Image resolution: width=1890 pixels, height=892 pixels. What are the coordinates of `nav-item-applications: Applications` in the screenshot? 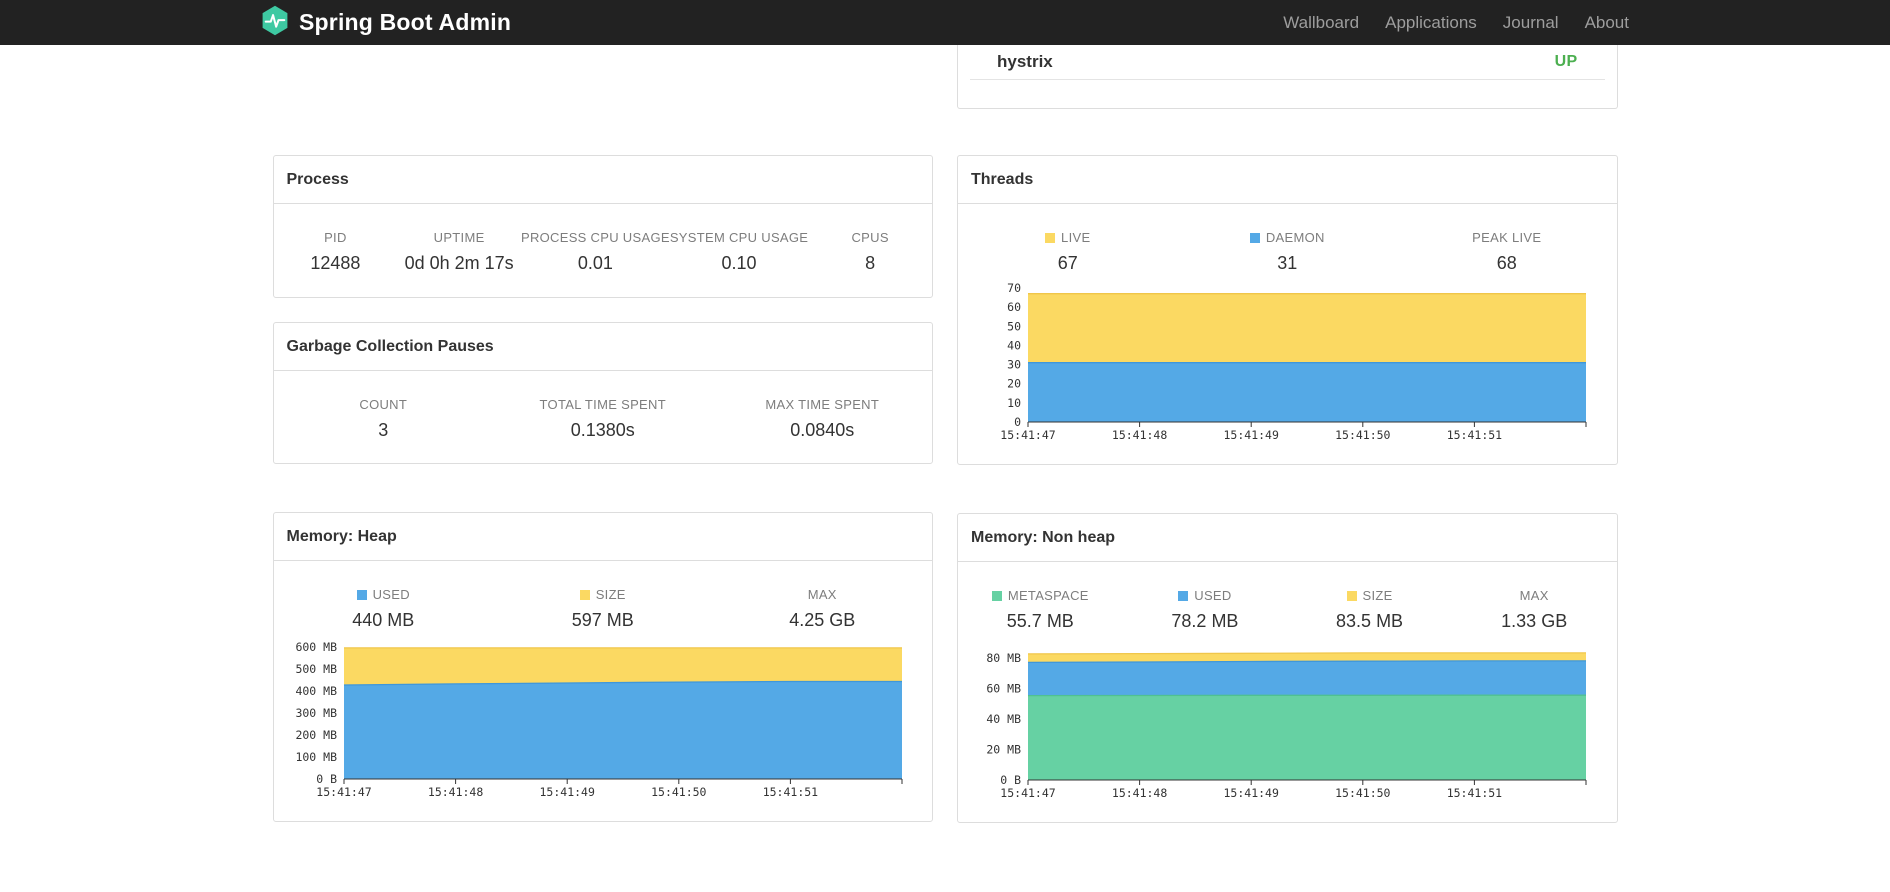 It's located at (1431, 23).